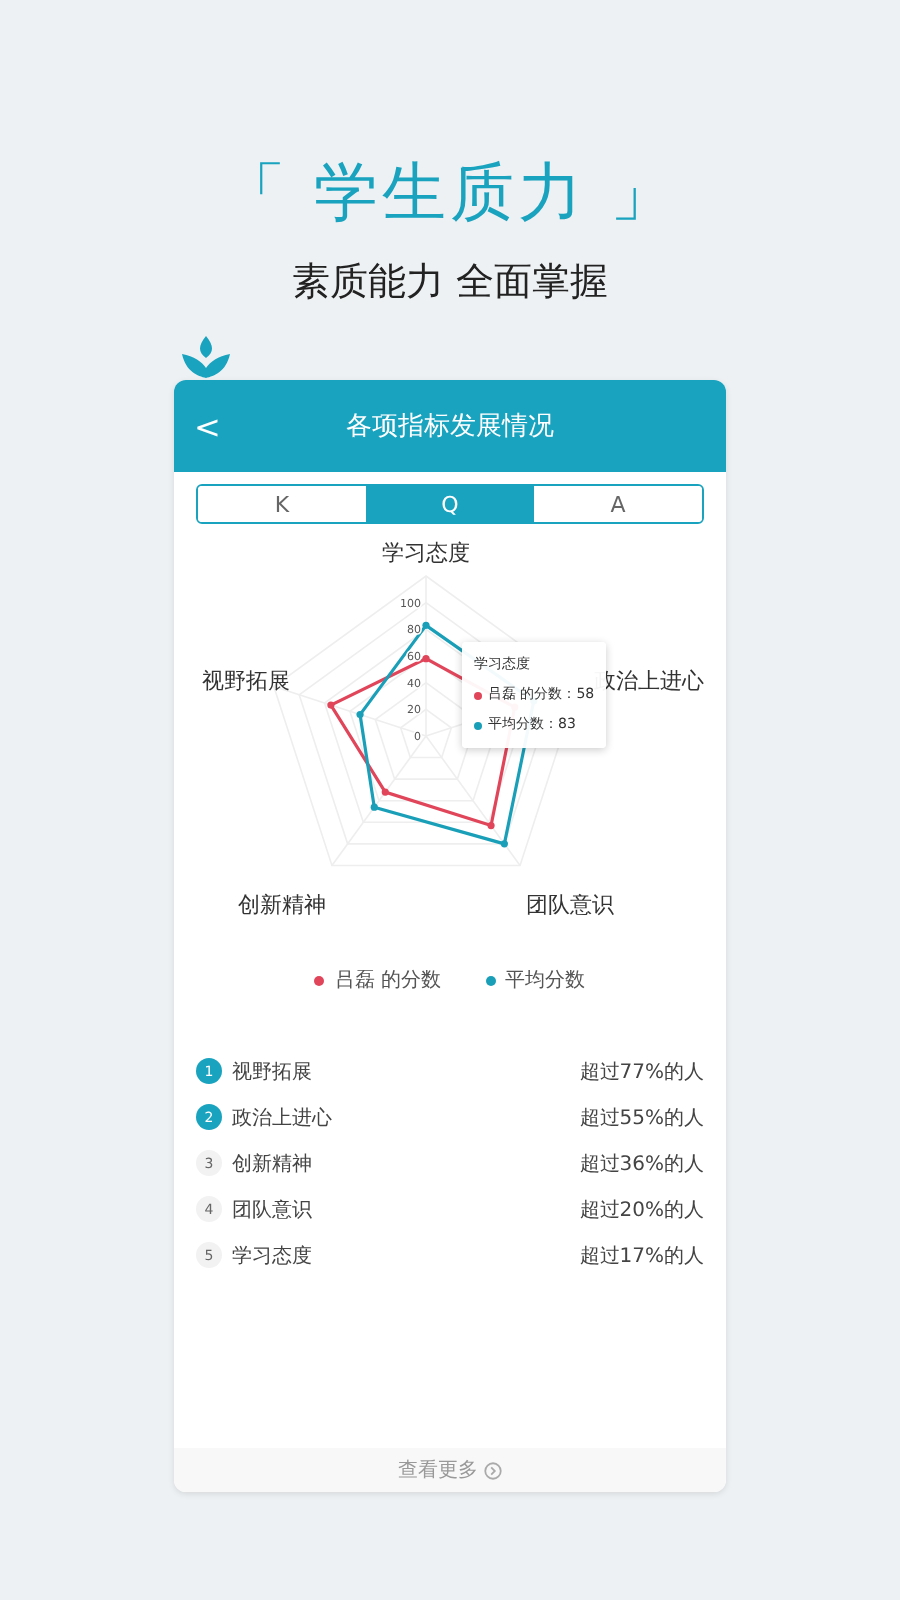 The width and height of the screenshot is (900, 1600). I want to click on tab: Q, so click(450, 504).